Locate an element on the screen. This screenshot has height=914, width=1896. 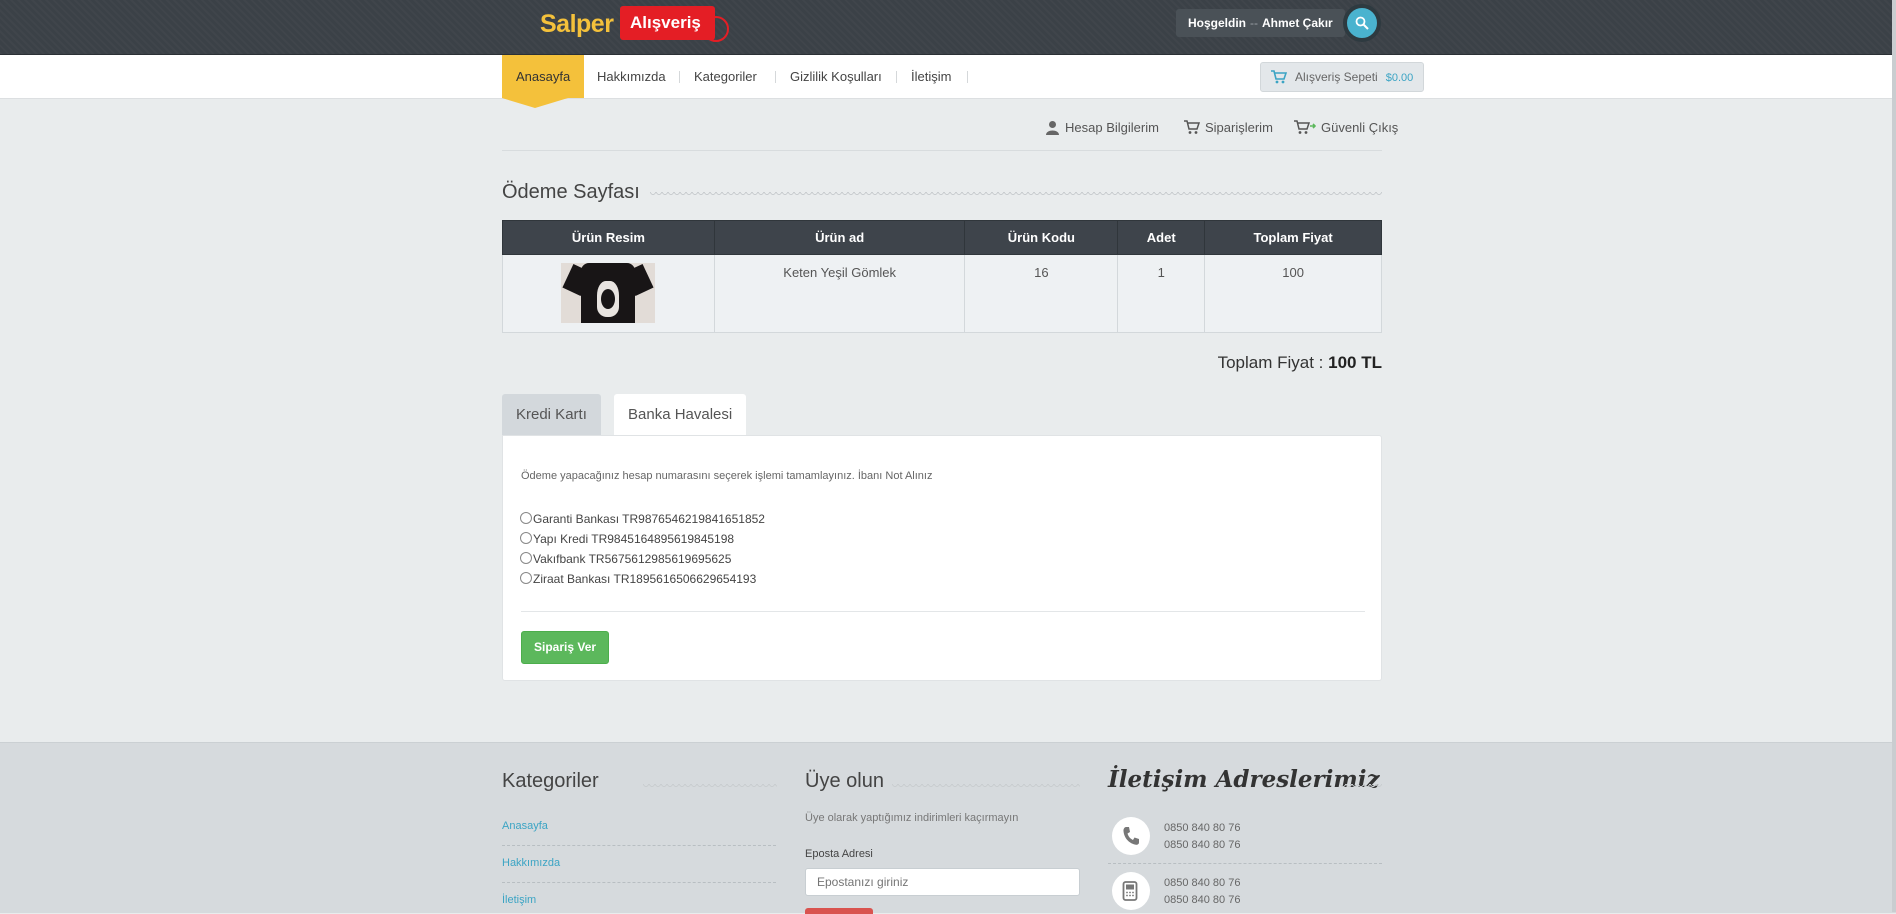
cart-label: Alışveriş Sepeti is located at coordinates (1336, 77).